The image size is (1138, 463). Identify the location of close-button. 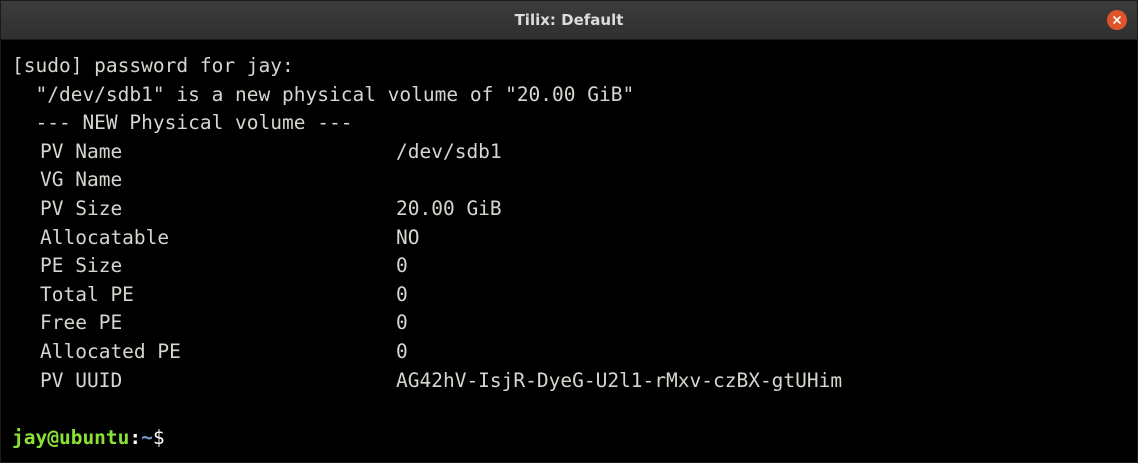
(1117, 20).